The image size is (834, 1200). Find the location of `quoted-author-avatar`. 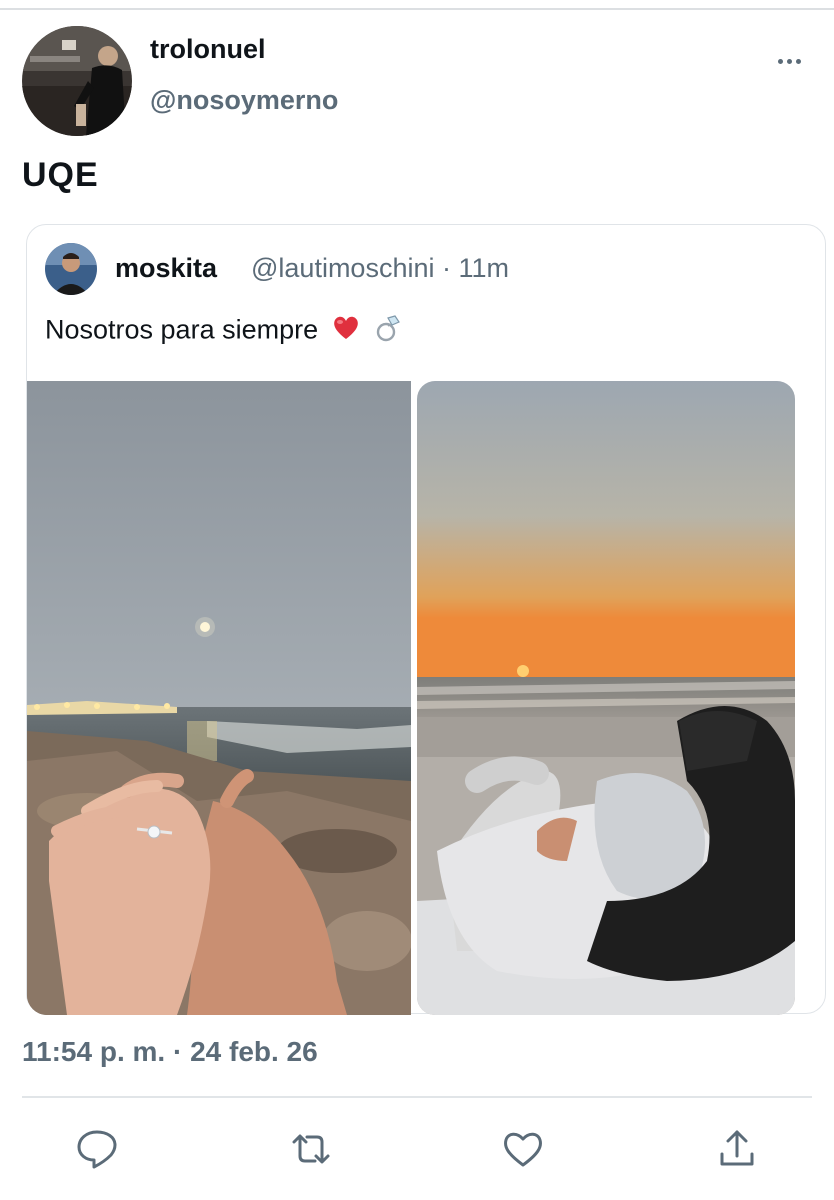

quoted-author-avatar is located at coordinates (71, 269).